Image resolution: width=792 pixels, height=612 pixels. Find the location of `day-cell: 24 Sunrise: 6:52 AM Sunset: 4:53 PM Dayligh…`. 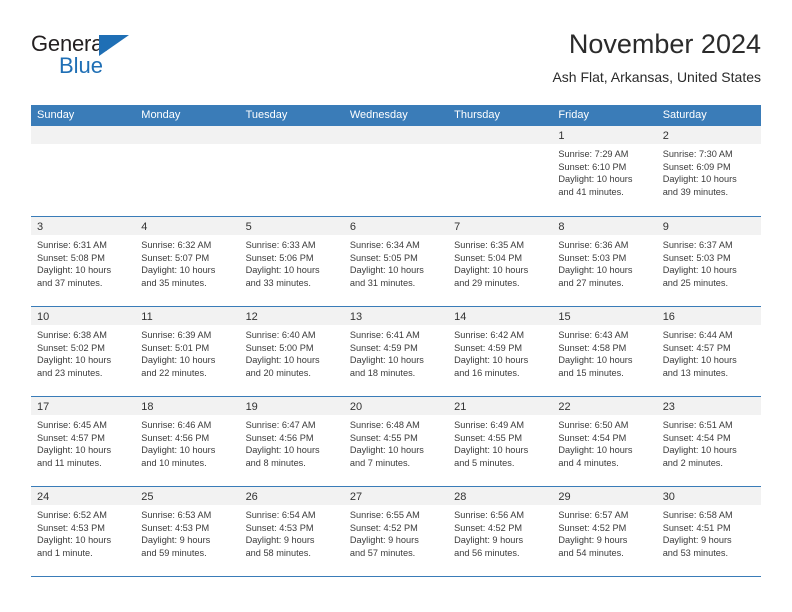

day-cell: 24 Sunrise: 6:52 AM Sunset: 4:53 PM Dayligh… is located at coordinates (83, 531).